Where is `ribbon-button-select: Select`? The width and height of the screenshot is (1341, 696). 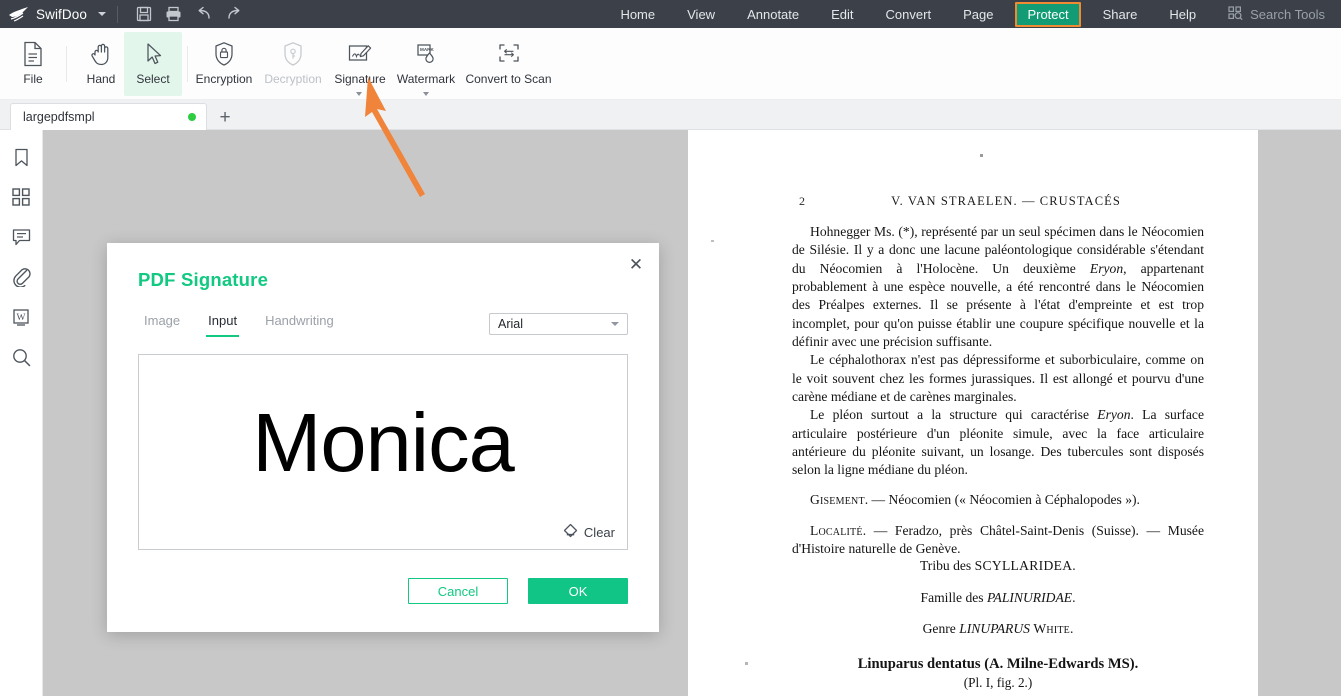 ribbon-button-select: Select is located at coordinates (153, 64).